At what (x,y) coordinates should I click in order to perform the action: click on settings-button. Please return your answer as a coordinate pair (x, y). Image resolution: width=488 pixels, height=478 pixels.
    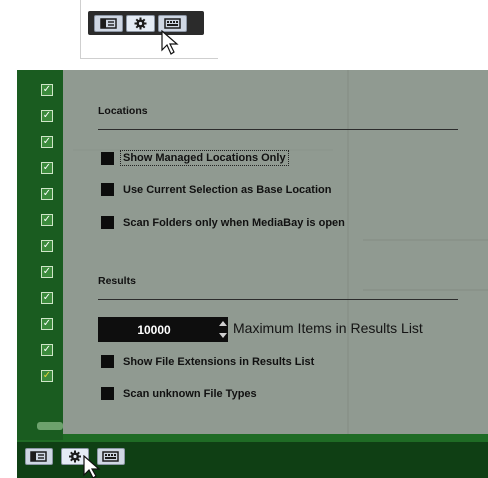
    Looking at the image, I should click on (140, 23).